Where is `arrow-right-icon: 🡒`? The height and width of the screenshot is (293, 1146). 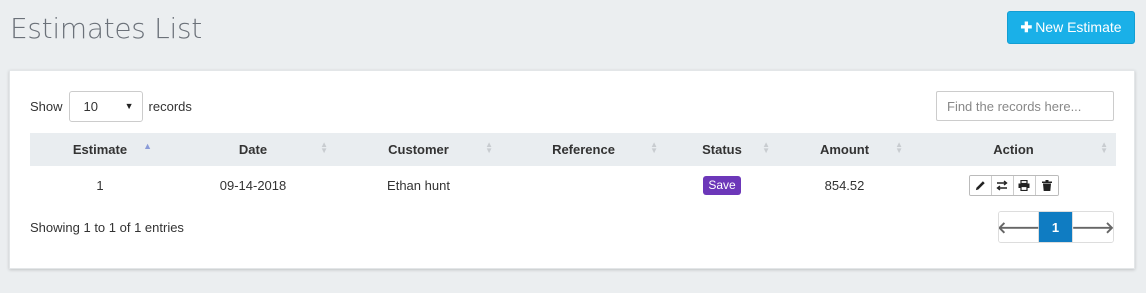 arrow-right-icon: 🡒 is located at coordinates (1092, 228).